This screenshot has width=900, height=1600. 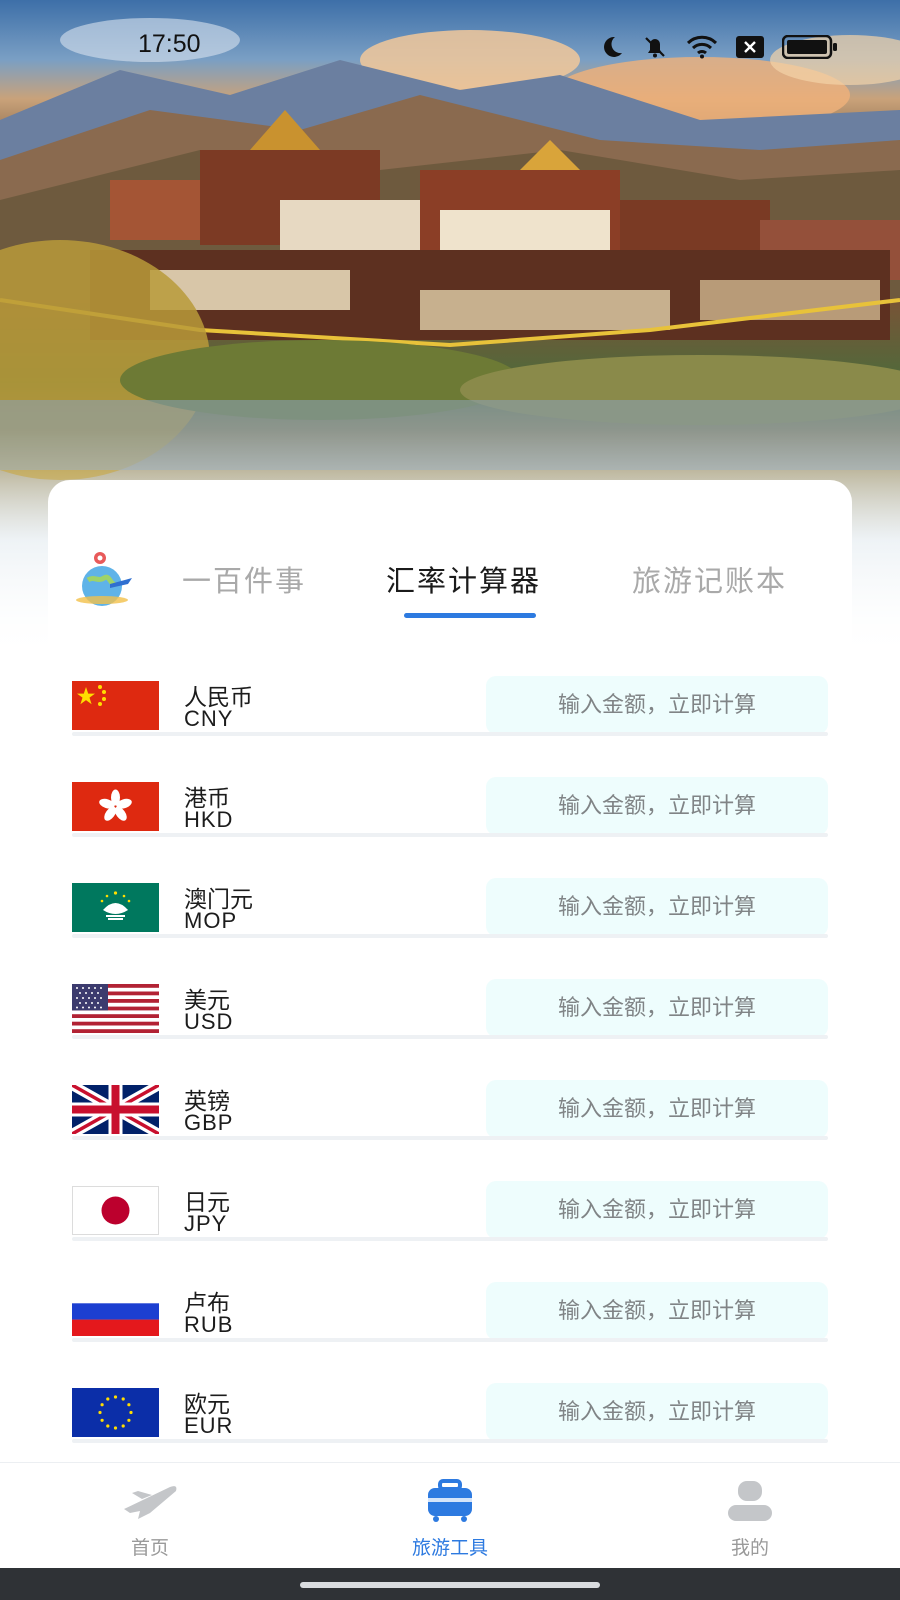 I want to click on eu-flag-icon, so click(x=115, y=1412).